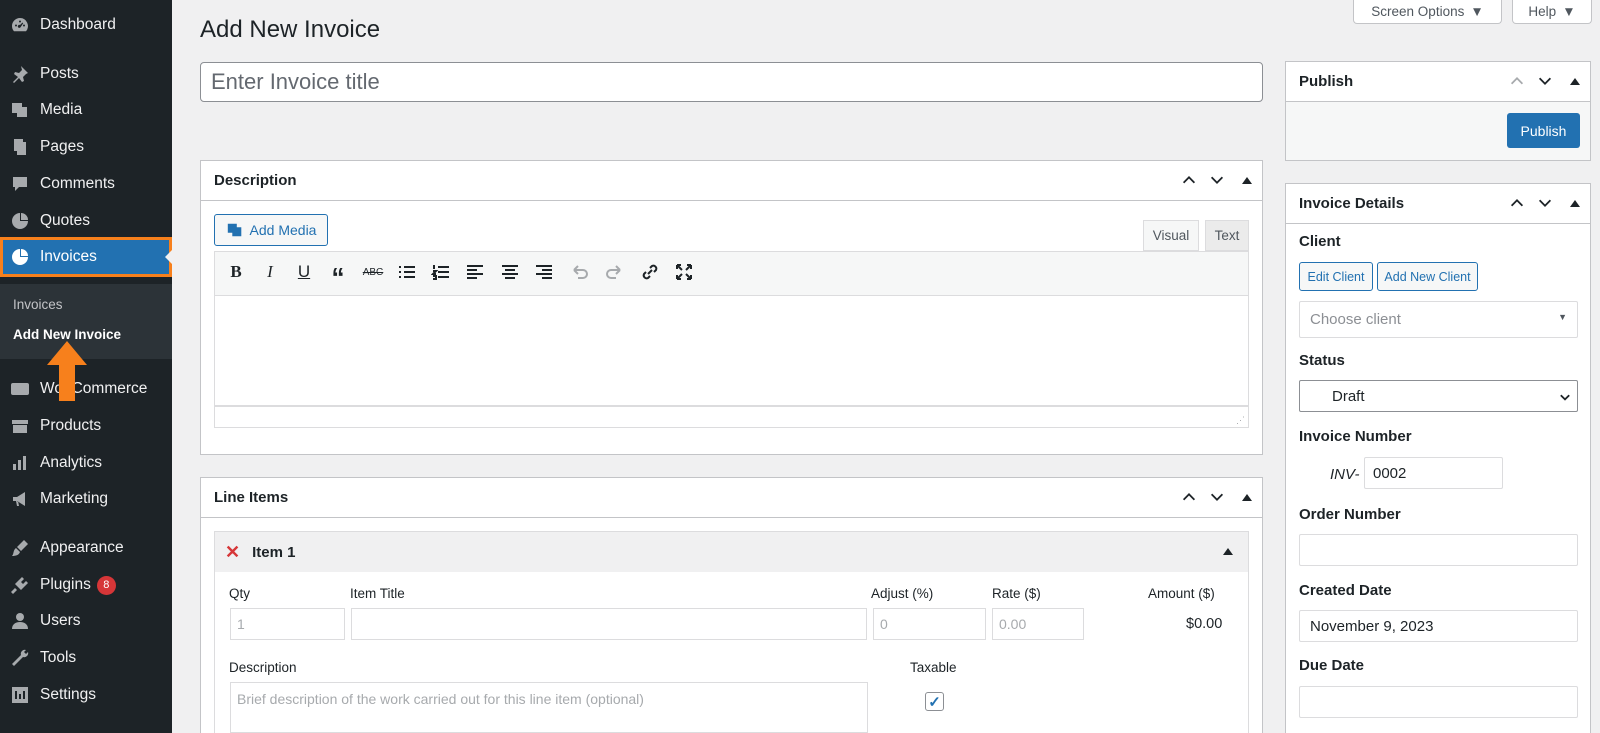 Image resolution: width=1600 pixels, height=733 pixels. Describe the element at coordinates (1016, 593) in the screenshot. I see `rate-label: Rate ($)` at that location.